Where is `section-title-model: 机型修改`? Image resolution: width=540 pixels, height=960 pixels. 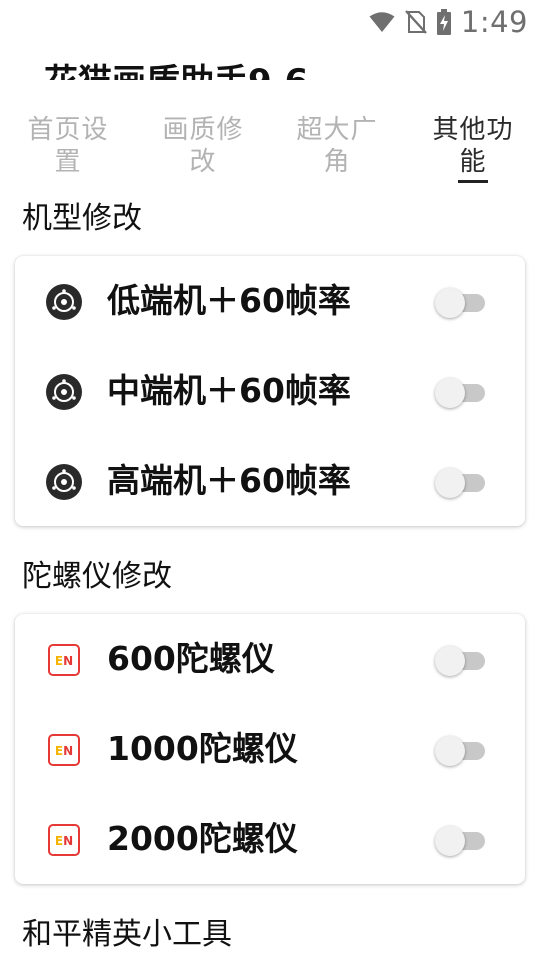 section-title-model: 机型修改 is located at coordinates (82, 218).